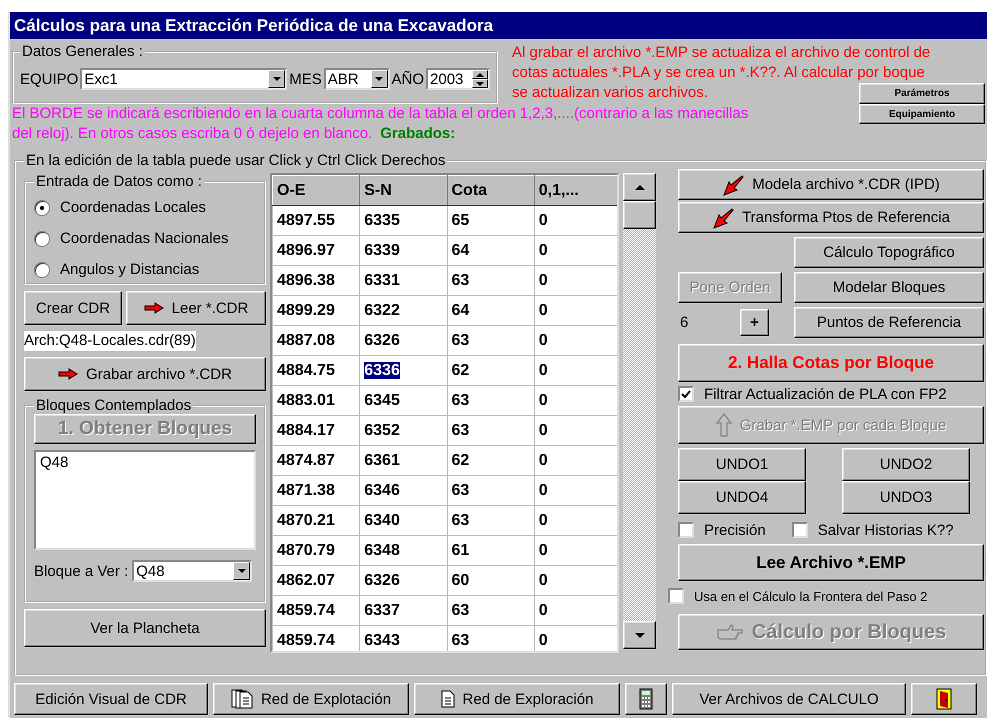 The width and height of the screenshot is (987, 718). What do you see at coordinates (922, 114) in the screenshot?
I see `equipment-button: Equipamiento` at bounding box center [922, 114].